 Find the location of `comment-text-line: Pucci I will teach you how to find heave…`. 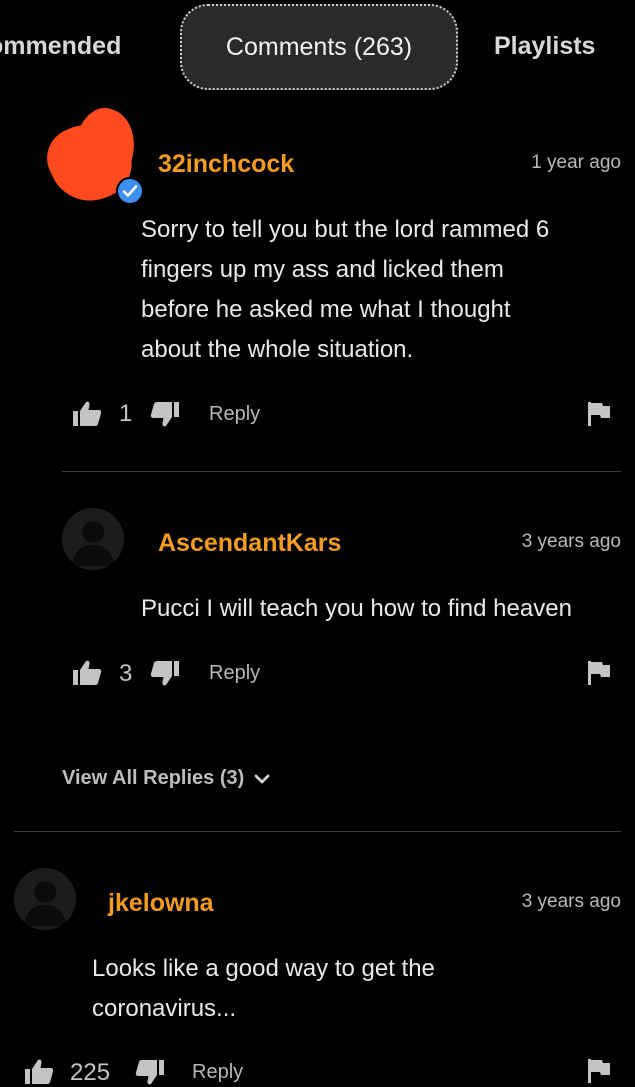

comment-text-line: Pucci I will teach you how to find heave… is located at coordinates (356, 608).